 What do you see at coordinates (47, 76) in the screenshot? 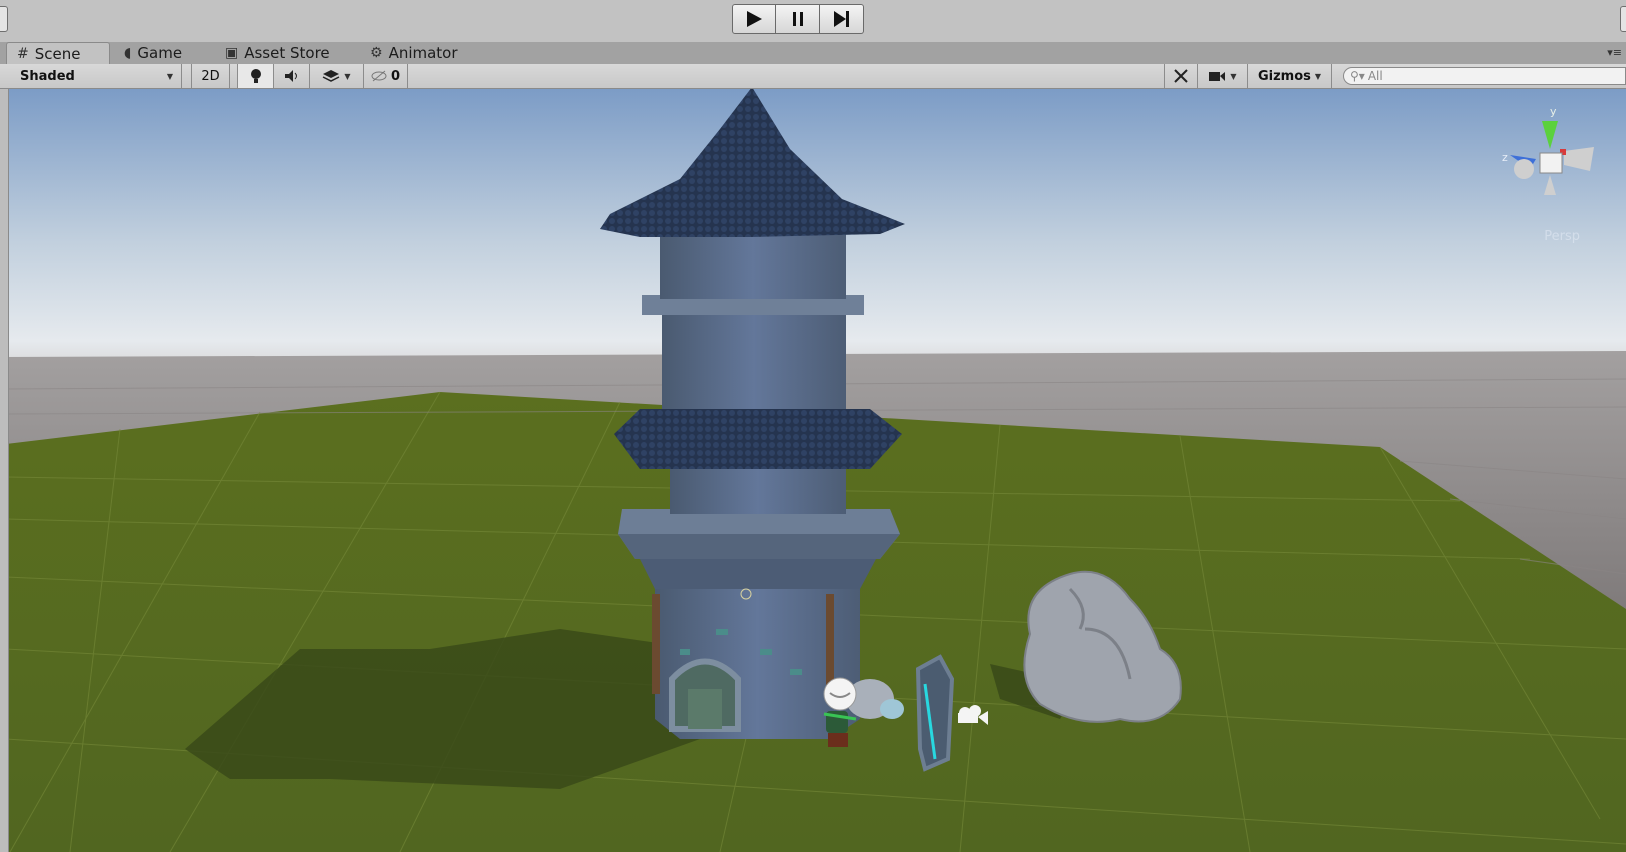
I see `draw-mode-value: Shaded` at bounding box center [47, 76].